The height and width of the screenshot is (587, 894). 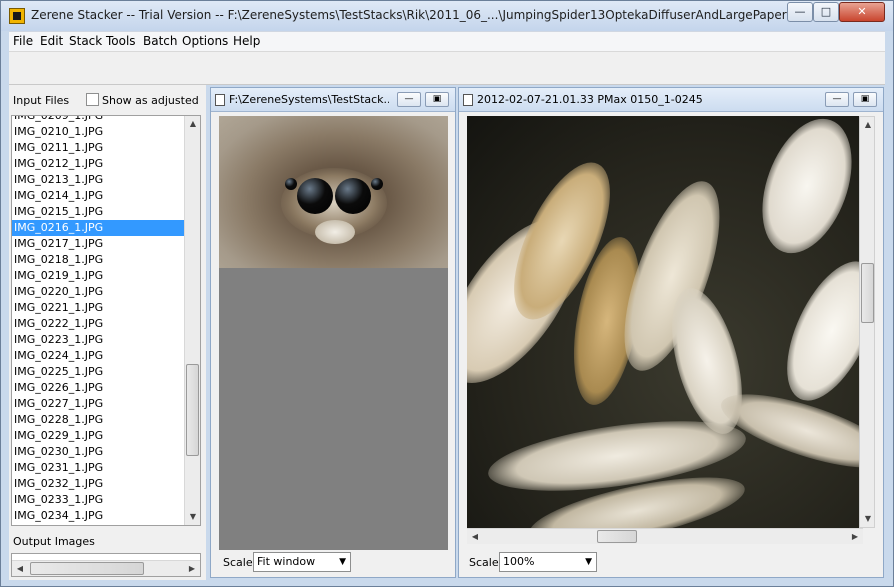 I want to click on spider-eye-left, so click(x=315, y=196).